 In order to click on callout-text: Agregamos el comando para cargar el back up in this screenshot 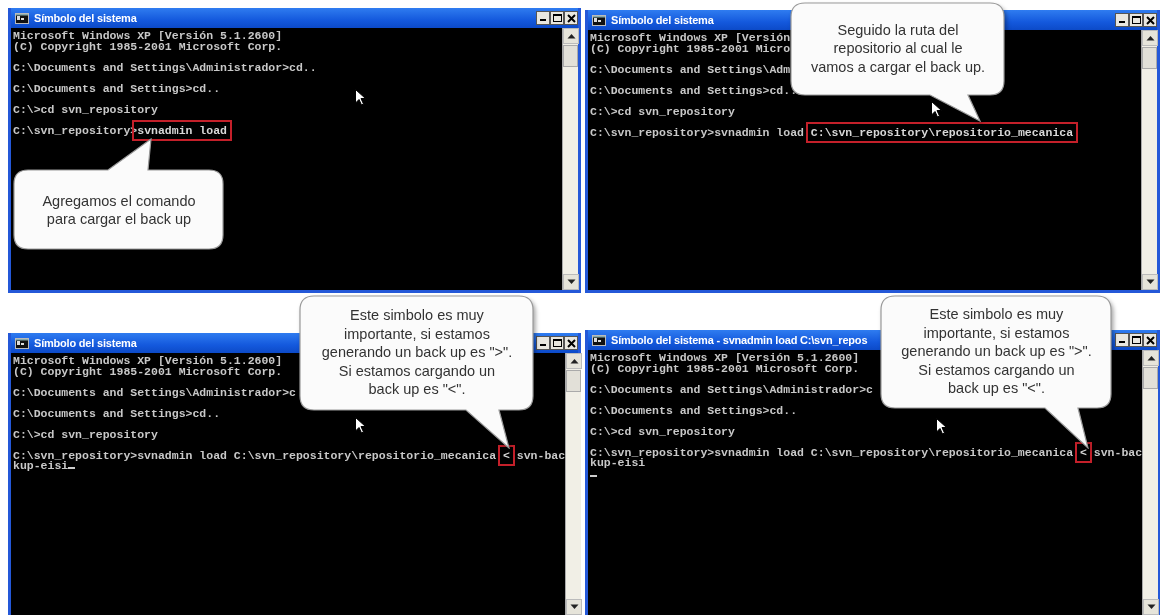, I will do `click(119, 210)`.